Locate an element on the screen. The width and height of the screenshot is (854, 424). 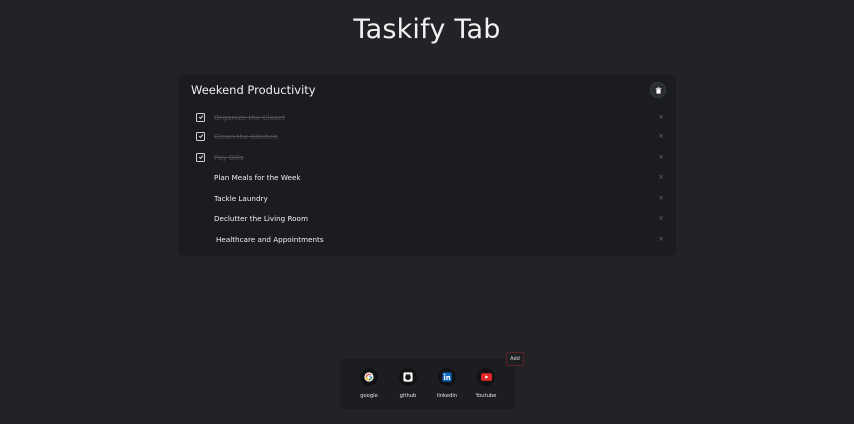
youtube-icon is located at coordinates (486, 377).